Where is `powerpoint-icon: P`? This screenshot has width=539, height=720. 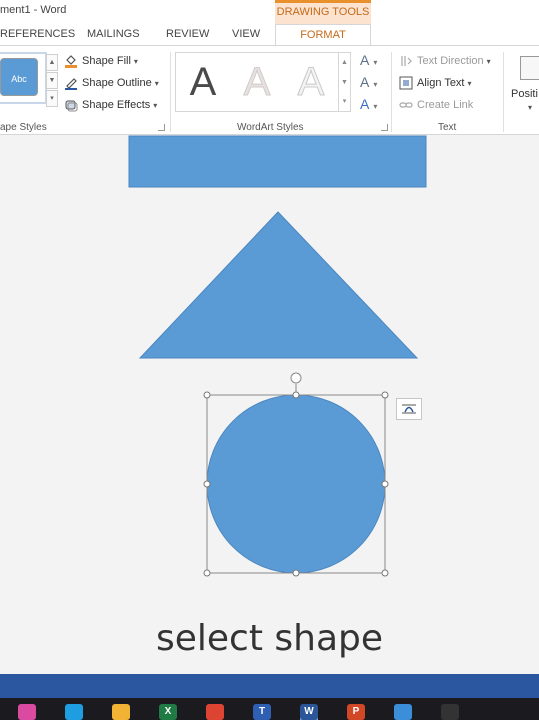 powerpoint-icon: P is located at coordinates (356, 712).